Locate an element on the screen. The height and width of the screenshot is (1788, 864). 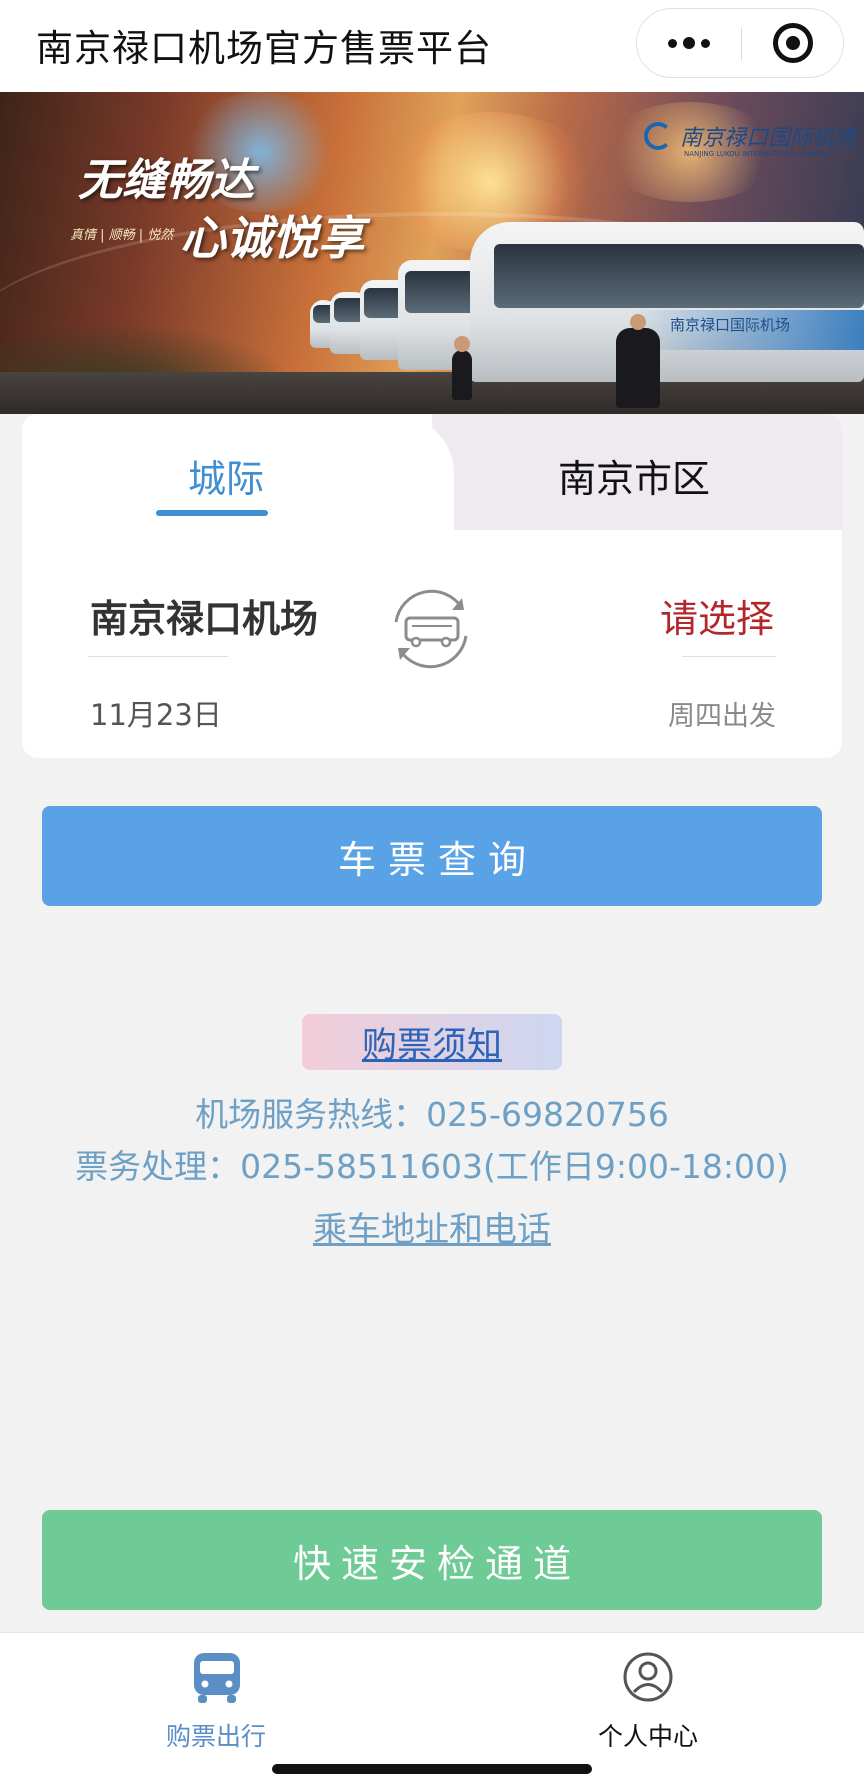
mini-program-capsule is located at coordinates (740, 43).